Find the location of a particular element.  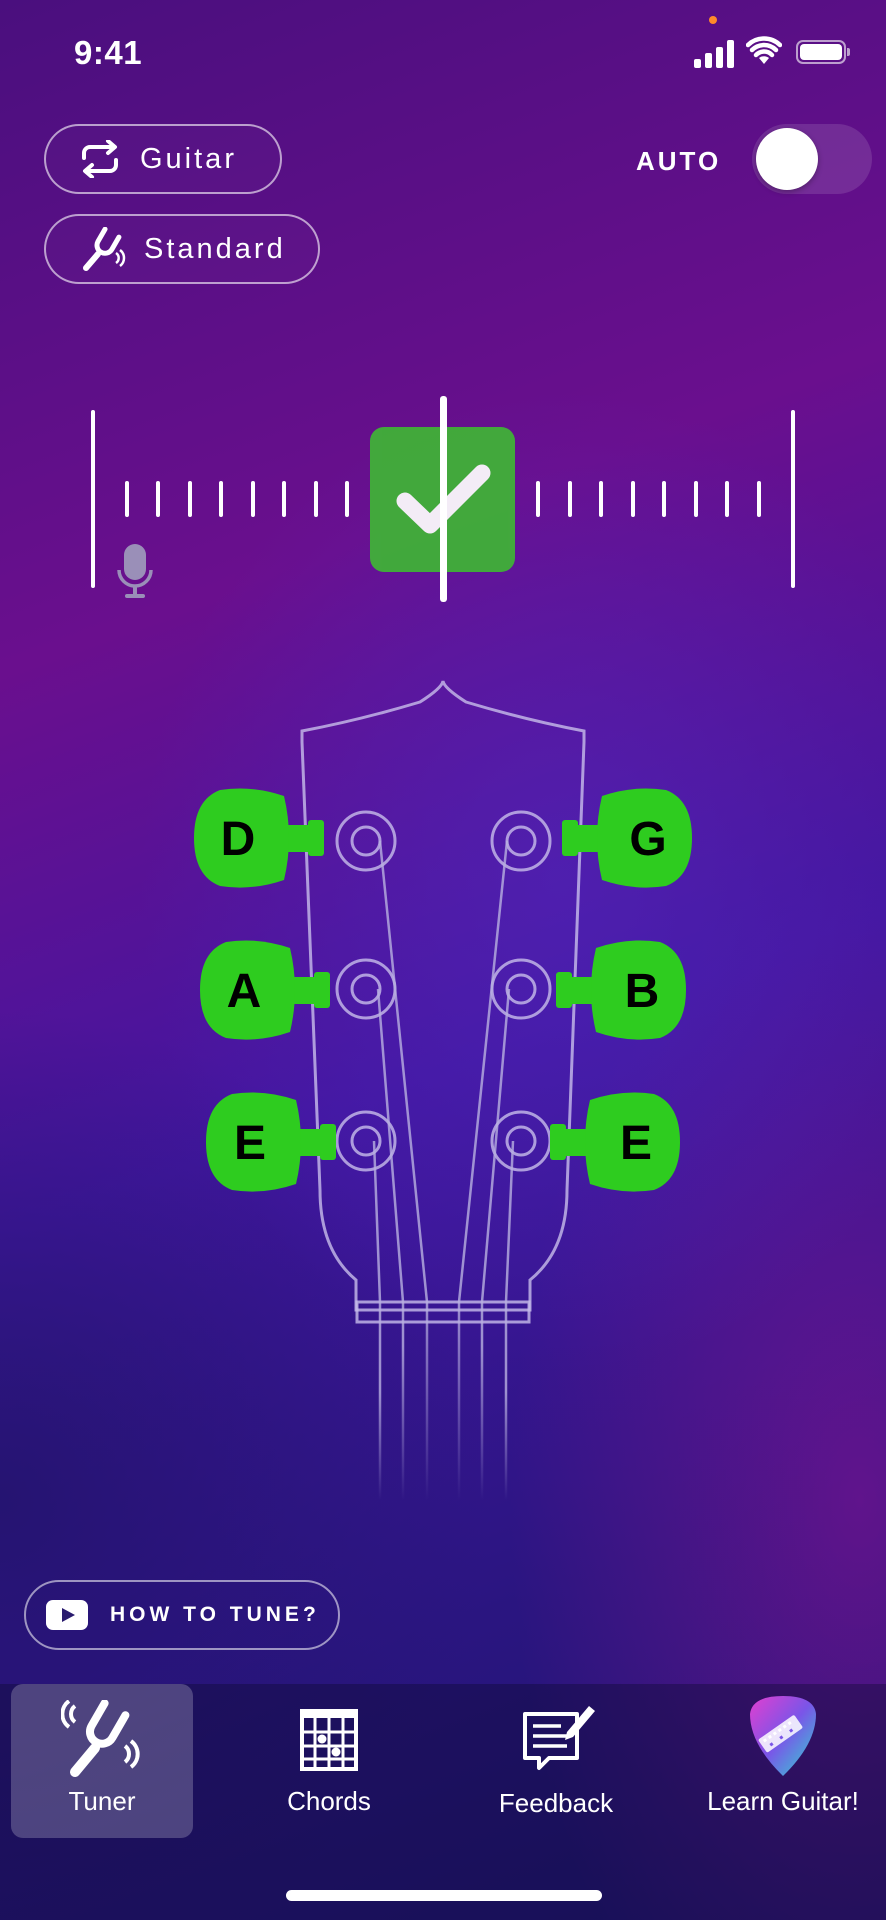

how-to-tune-label: HOW TO TUNE? is located at coordinates (215, 1614).